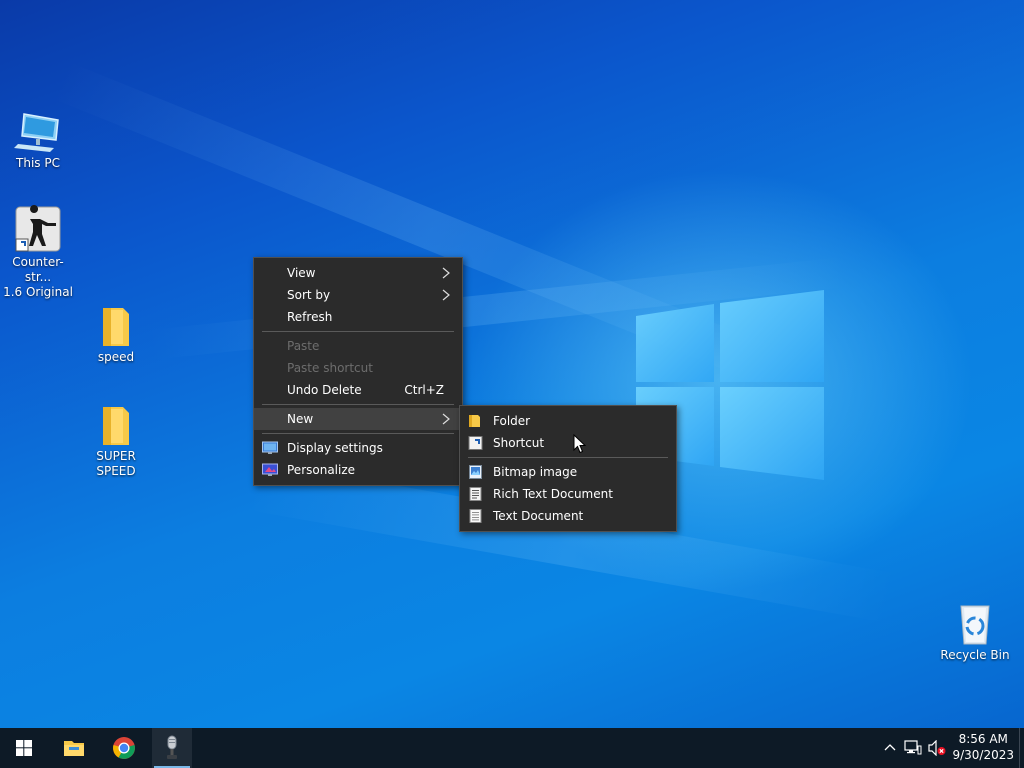 This screenshot has height=768, width=1024. What do you see at coordinates (975, 655) in the screenshot?
I see `desktop-icon-label: Recycle Bin` at bounding box center [975, 655].